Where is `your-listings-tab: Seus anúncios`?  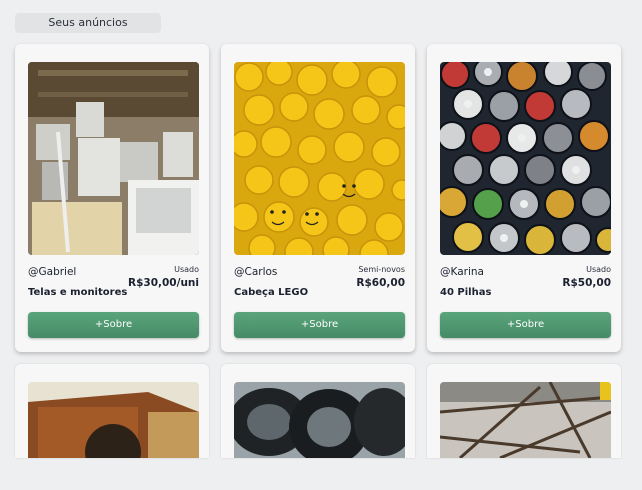
your-listings-tab: Seus anúncios is located at coordinates (88, 23).